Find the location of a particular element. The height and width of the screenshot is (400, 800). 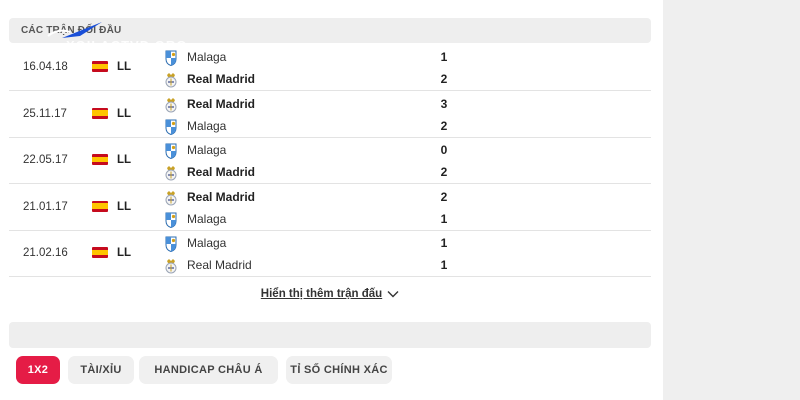

match-row: 21.01.17 LL Real Madrid 2 Malaga 1 is located at coordinates (330, 208).